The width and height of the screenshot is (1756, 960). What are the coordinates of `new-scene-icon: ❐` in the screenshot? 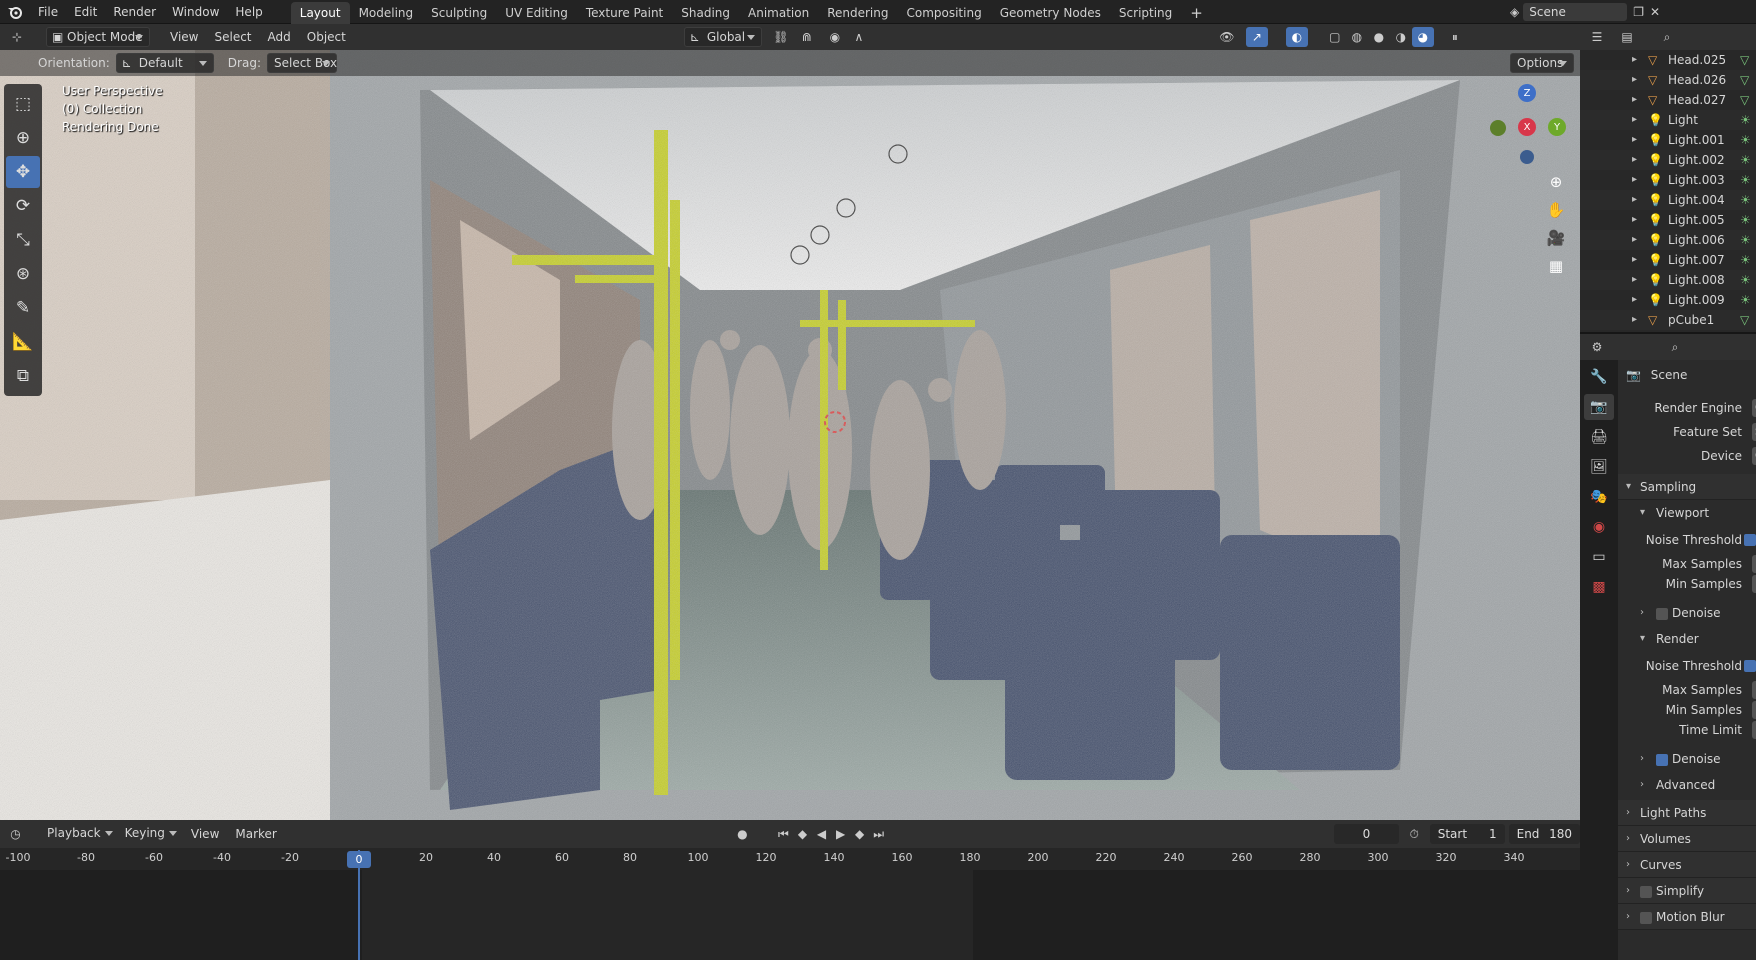 It's located at (1638, 12).